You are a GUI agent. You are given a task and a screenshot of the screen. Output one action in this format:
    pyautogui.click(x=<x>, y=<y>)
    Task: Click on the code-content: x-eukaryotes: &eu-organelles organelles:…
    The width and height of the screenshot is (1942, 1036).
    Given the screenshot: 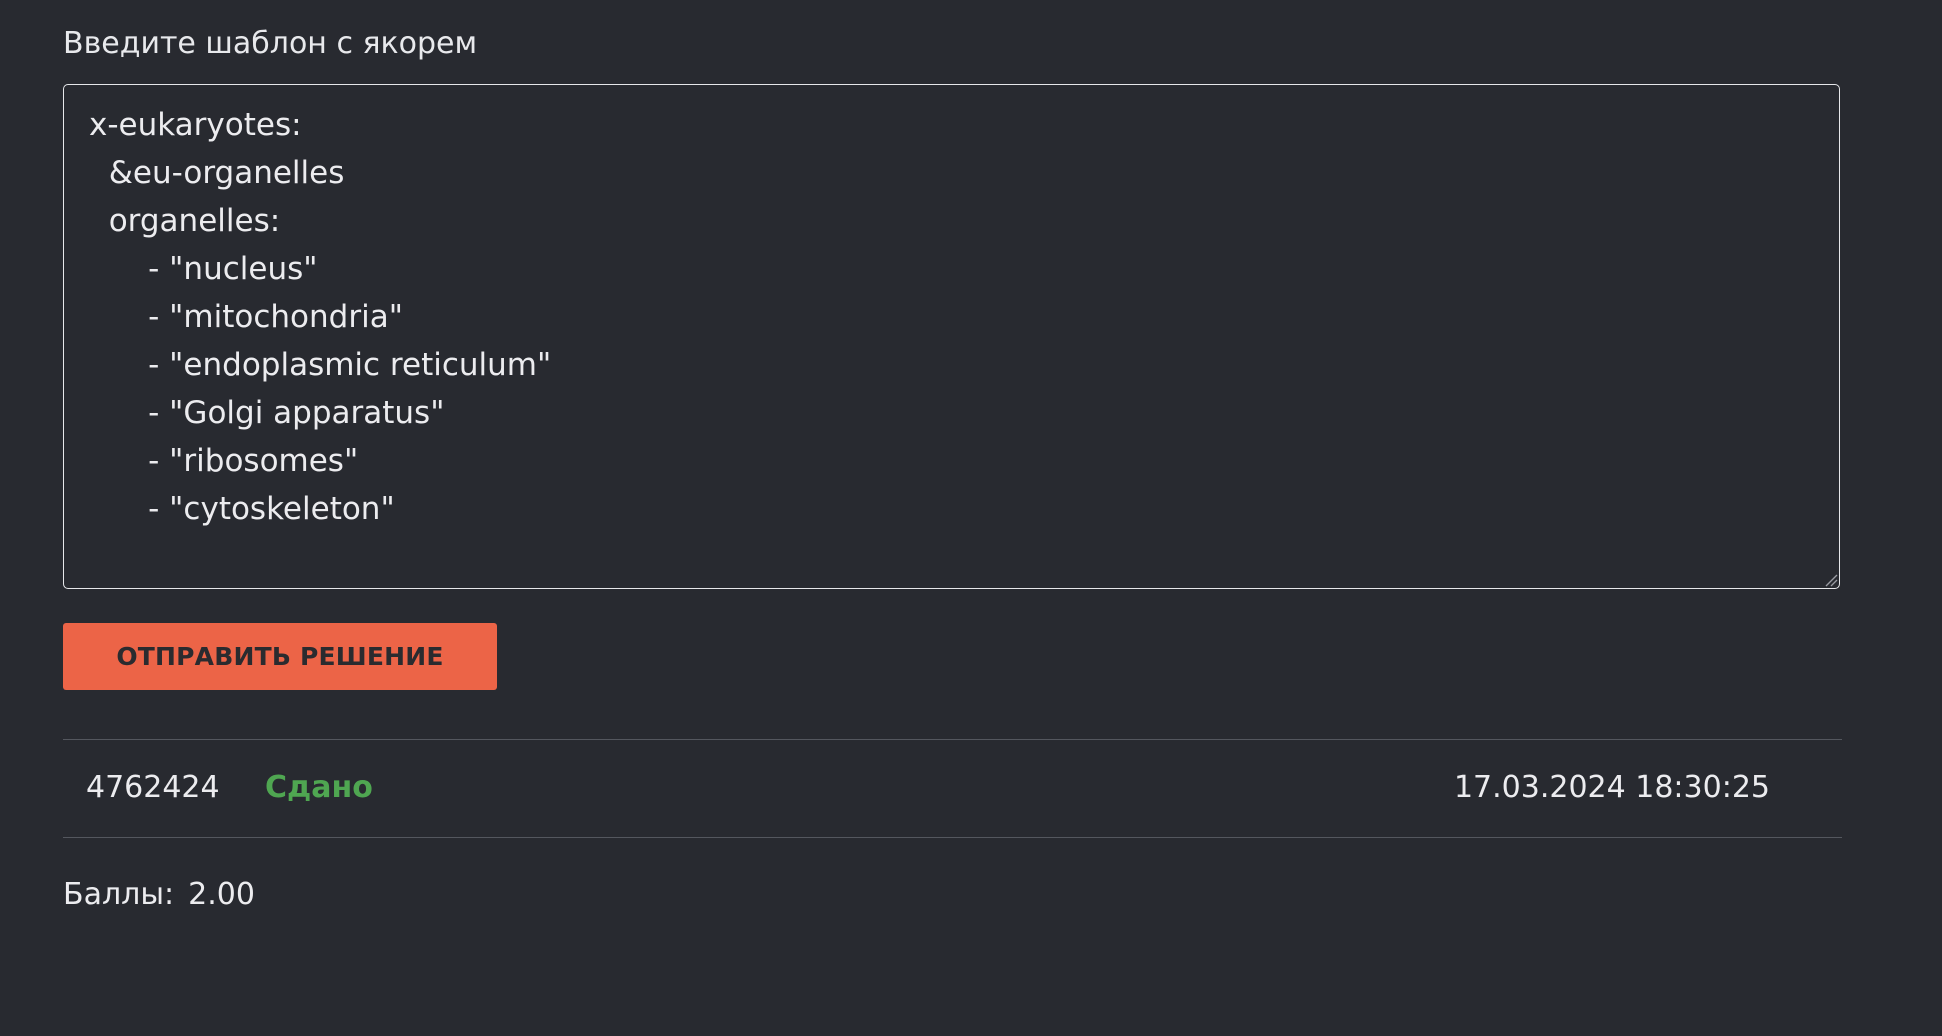 What is the action you would take?
    pyautogui.click(x=320, y=317)
    